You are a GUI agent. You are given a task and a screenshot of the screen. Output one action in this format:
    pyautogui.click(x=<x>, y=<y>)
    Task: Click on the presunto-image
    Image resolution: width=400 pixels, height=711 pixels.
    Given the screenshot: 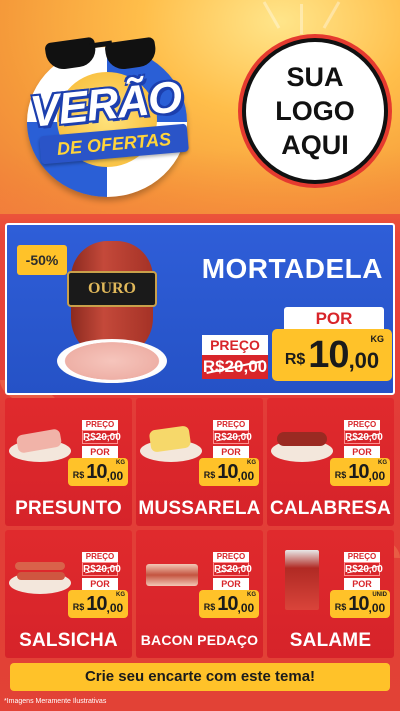 What is the action you would take?
    pyautogui.click(x=40, y=441)
    